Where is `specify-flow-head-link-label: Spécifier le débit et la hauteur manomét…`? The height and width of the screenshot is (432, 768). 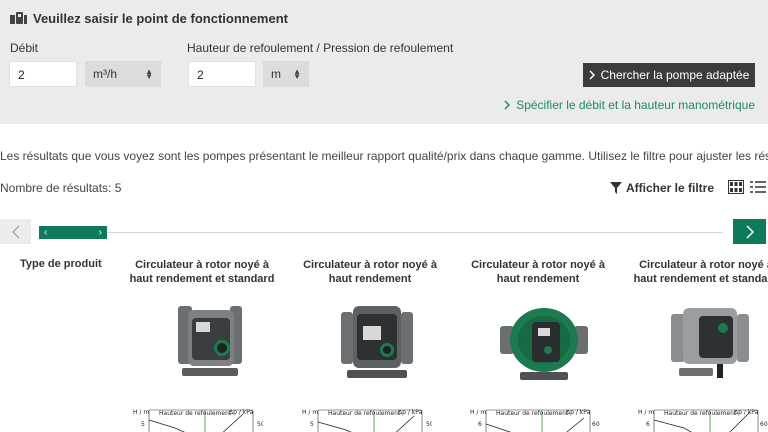
specify-flow-head-link-label: Spécifier le débit et la hauteur manomét… is located at coordinates (635, 105).